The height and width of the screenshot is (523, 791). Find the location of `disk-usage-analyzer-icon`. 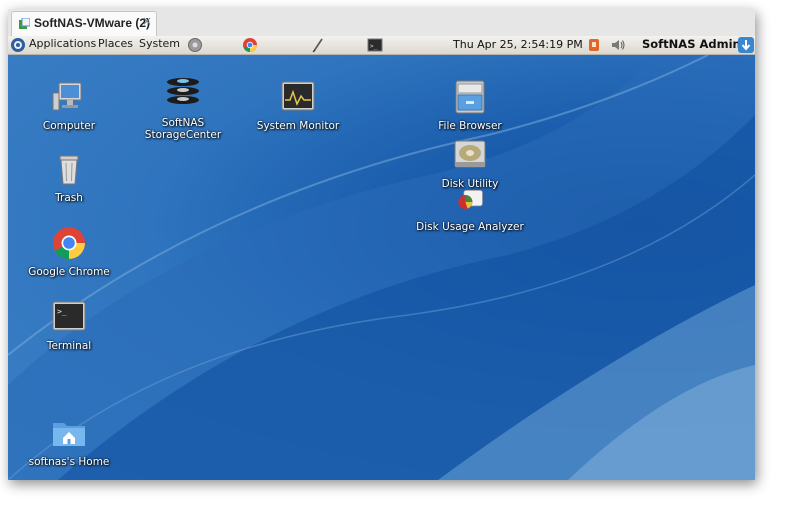

disk-usage-analyzer-icon is located at coordinates (470, 199).